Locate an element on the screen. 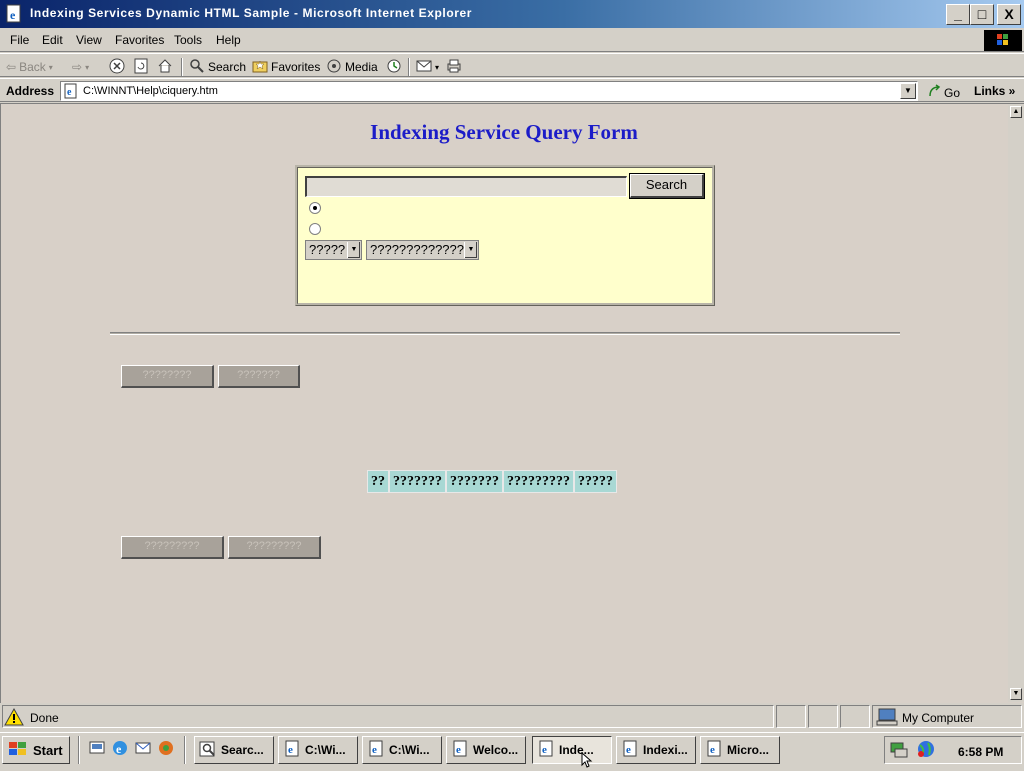 This screenshot has width=1024, height=771. nav-button-2: ??????? is located at coordinates (259, 376).